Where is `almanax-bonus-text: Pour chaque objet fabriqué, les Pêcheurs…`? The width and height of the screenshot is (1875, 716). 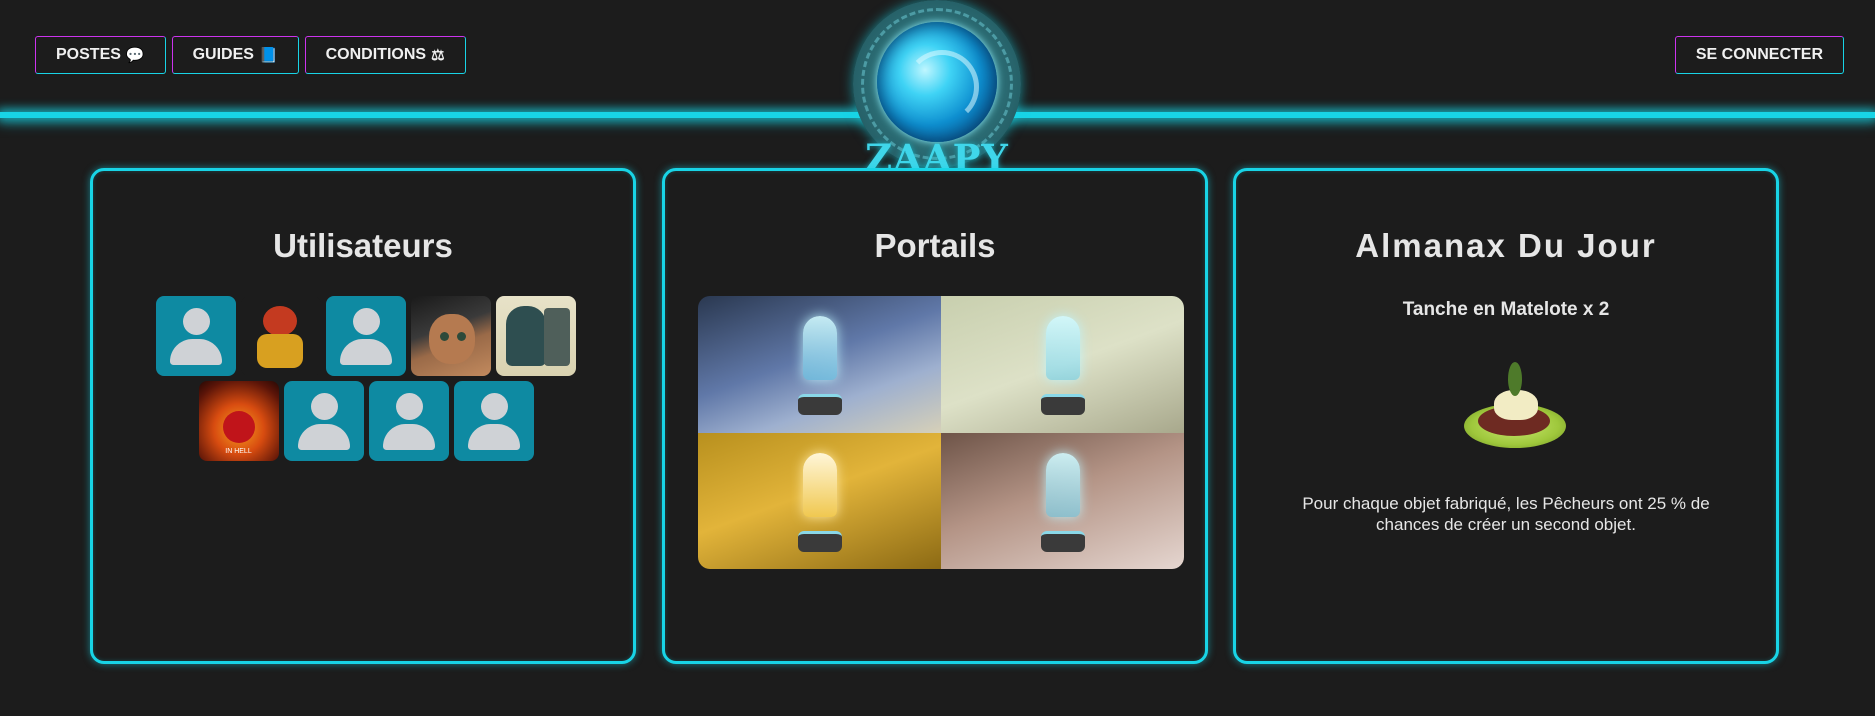 almanax-bonus-text: Pour chaque objet fabriqué, les Pêcheurs… is located at coordinates (1506, 514).